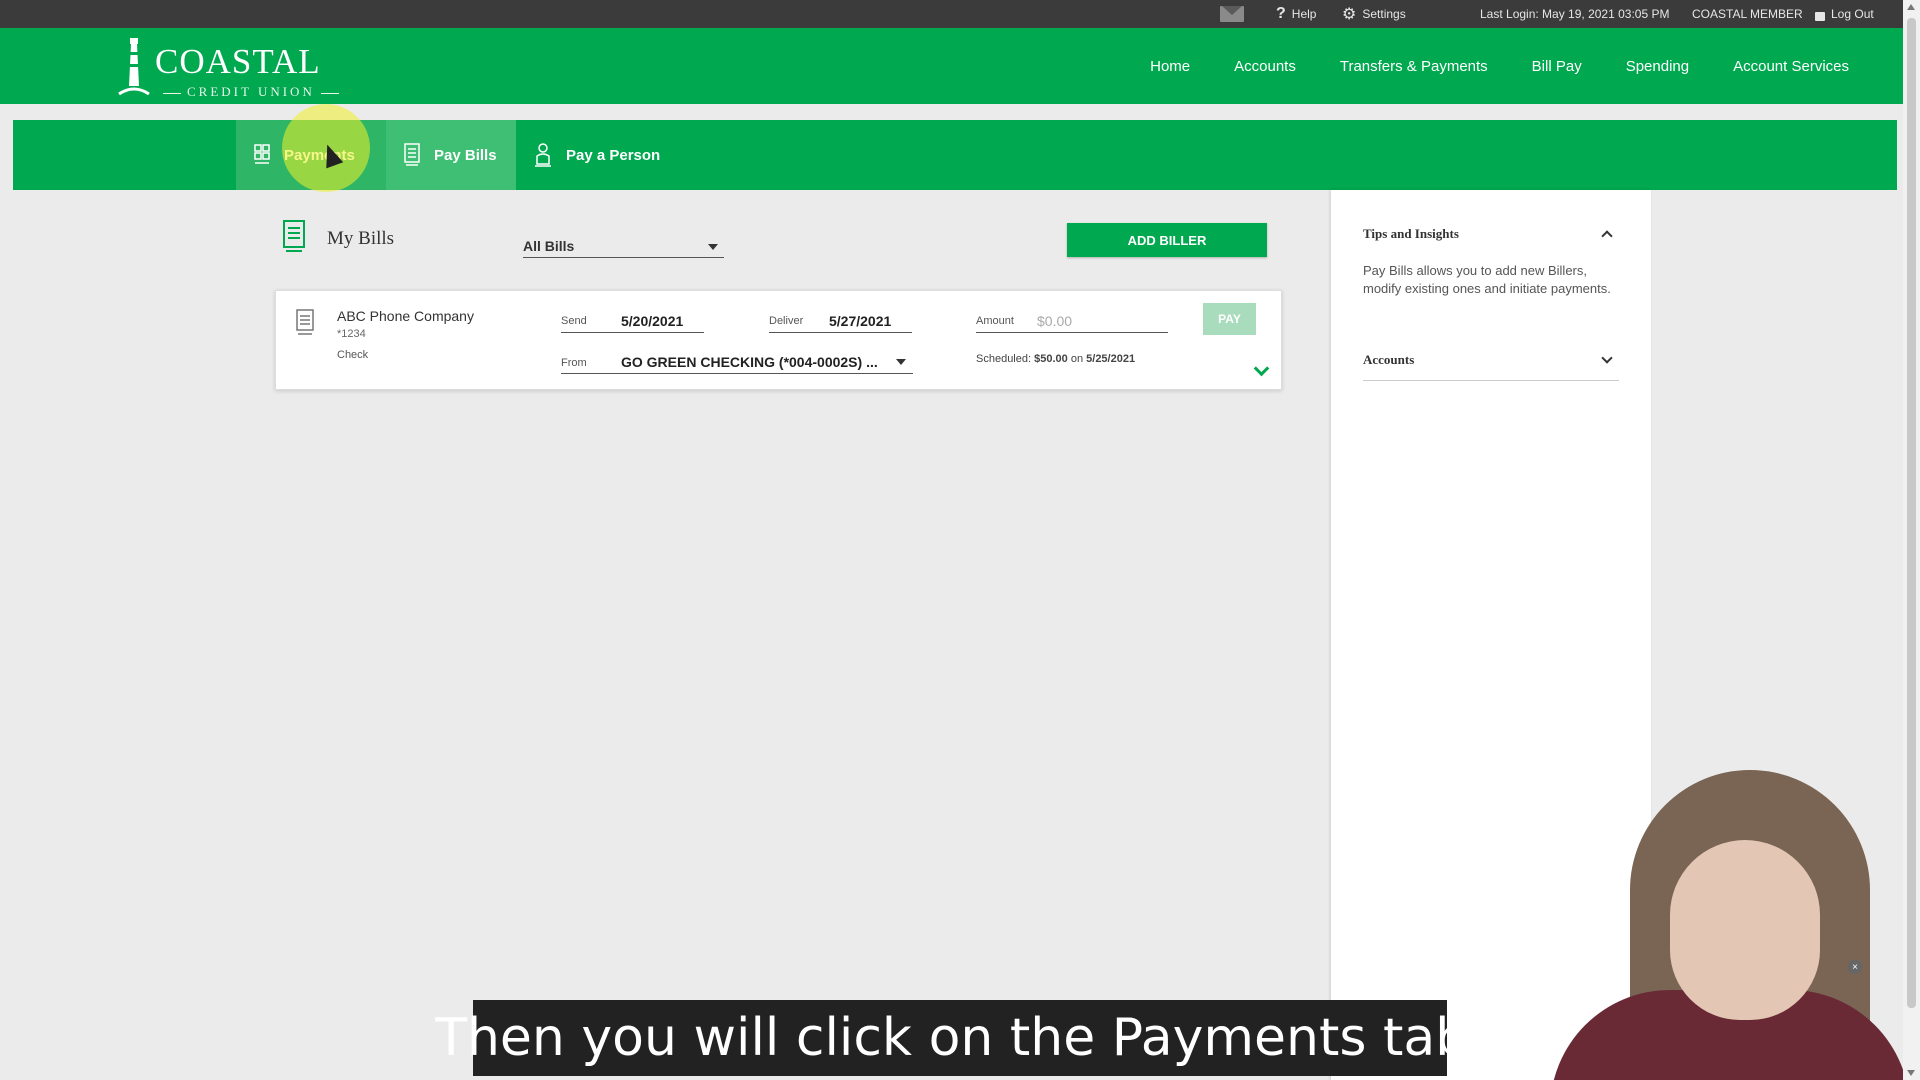 Image resolution: width=1920 pixels, height=1080 pixels. What do you see at coordinates (251, 92) in the screenshot?
I see `logo-subtitle: CREDIT UNION` at bounding box center [251, 92].